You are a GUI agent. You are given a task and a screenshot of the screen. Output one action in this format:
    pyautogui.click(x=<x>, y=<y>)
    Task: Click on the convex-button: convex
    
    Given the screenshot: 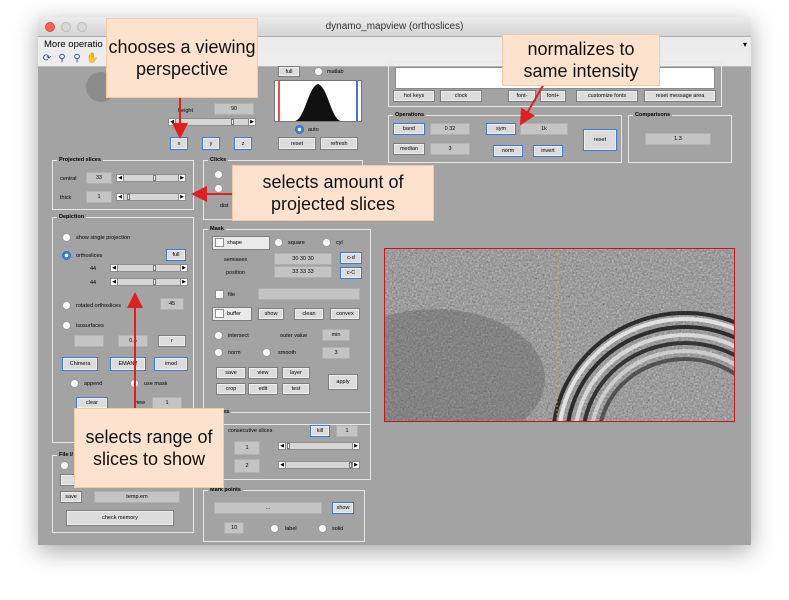 What is the action you would take?
    pyautogui.click(x=345, y=314)
    